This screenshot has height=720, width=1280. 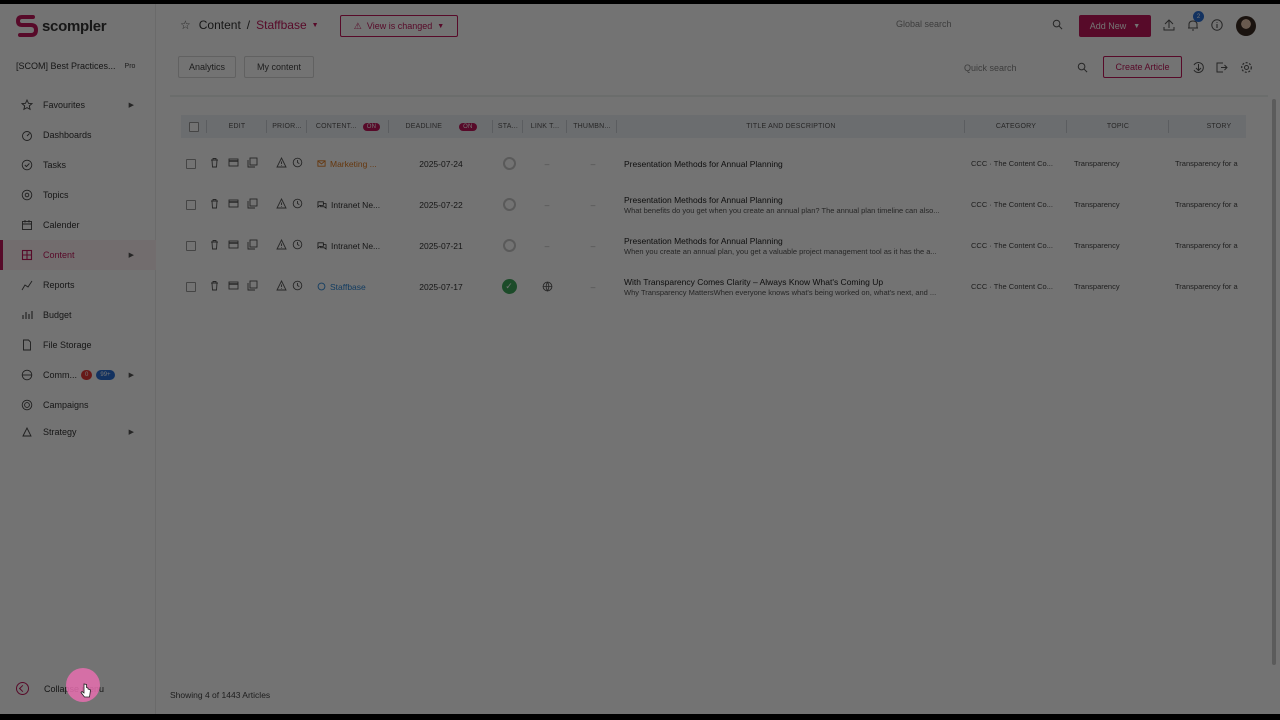 I want to click on deadline-cell: 2025-07-22, so click(x=441, y=204).